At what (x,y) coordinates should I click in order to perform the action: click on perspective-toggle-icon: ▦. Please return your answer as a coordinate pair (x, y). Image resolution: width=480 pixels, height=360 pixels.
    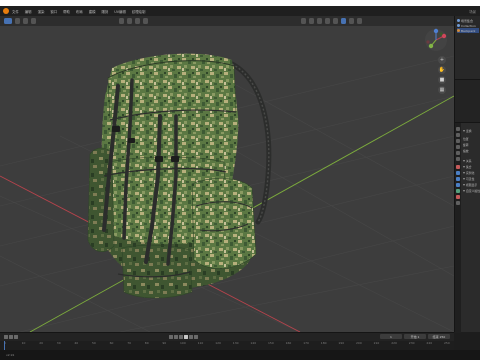
    Looking at the image, I should click on (442, 90).